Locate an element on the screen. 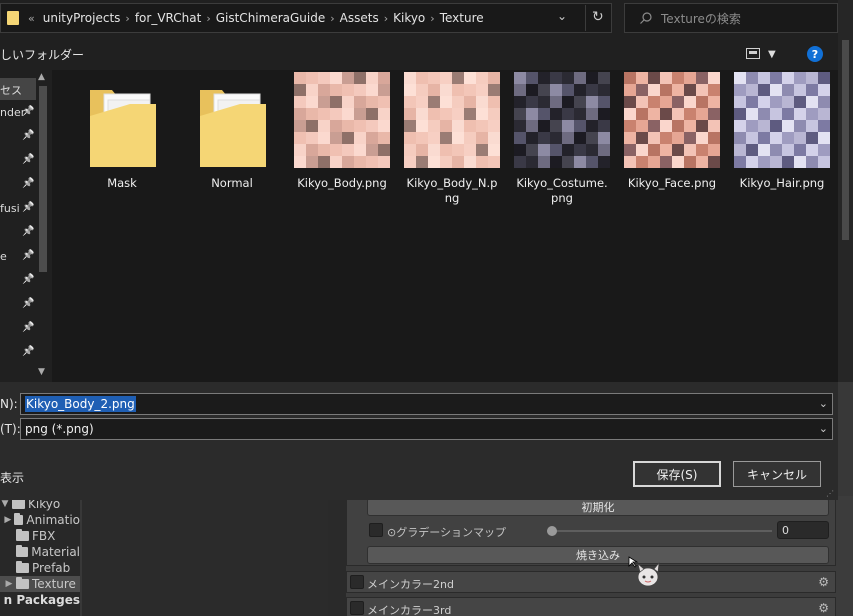 This screenshot has height=616, width=853. project-tree-item: FBX is located at coordinates (40, 536).